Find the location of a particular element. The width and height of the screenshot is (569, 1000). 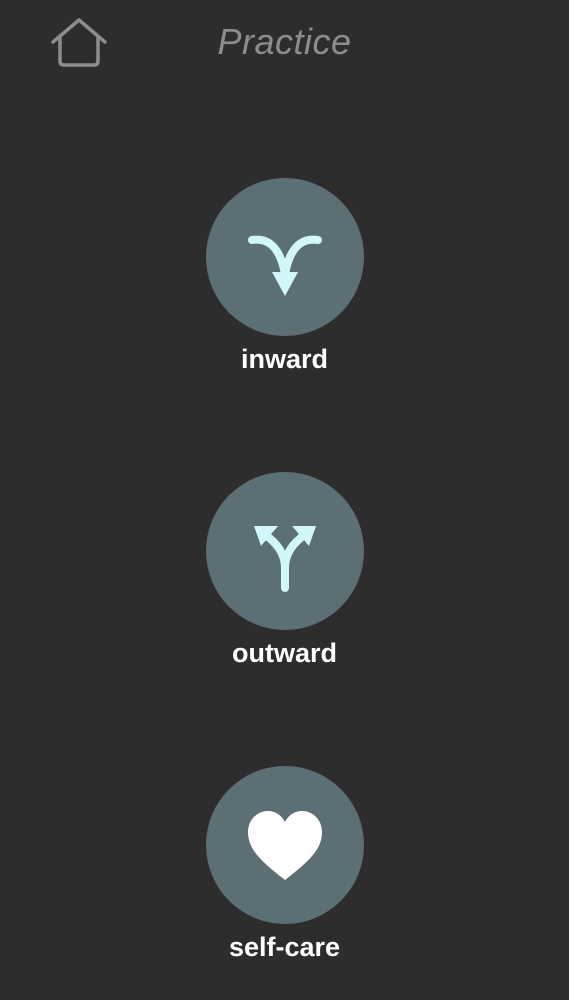

header: Practice is located at coordinates (284, 45).